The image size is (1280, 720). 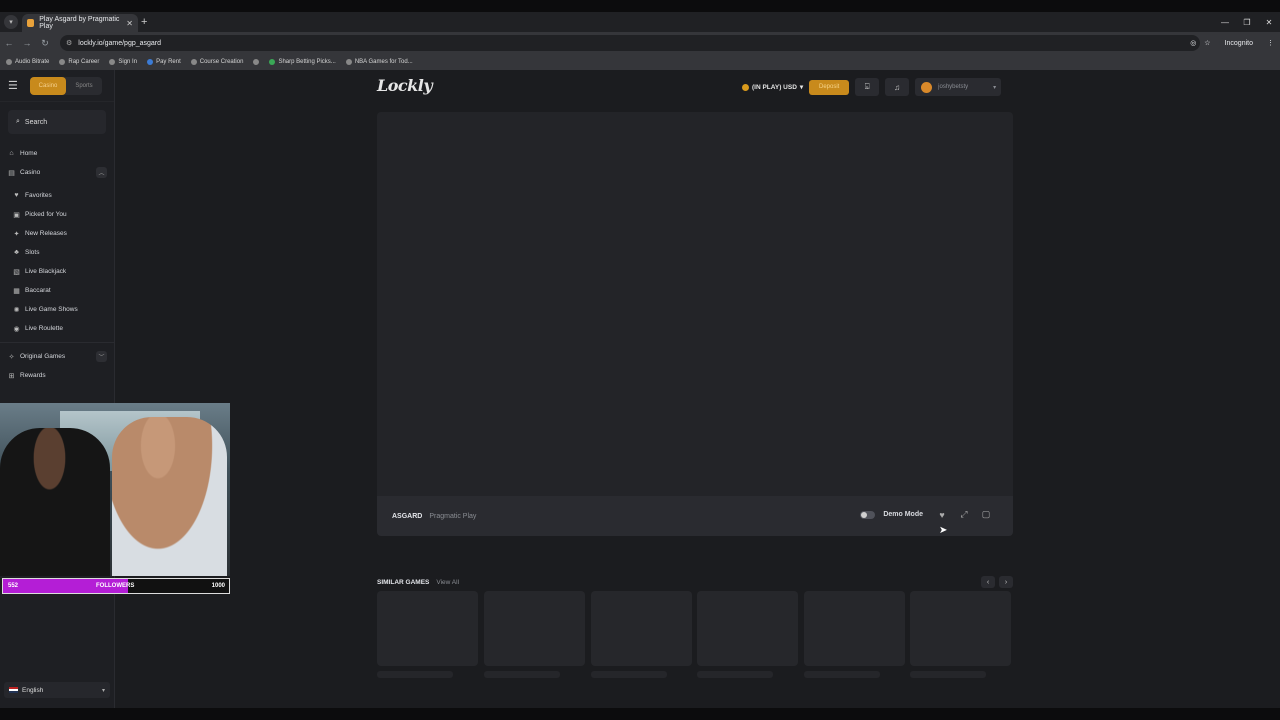 What do you see at coordinates (57, 195) in the screenshot?
I see `sidebar-item-favorites: ♥ Favorites` at bounding box center [57, 195].